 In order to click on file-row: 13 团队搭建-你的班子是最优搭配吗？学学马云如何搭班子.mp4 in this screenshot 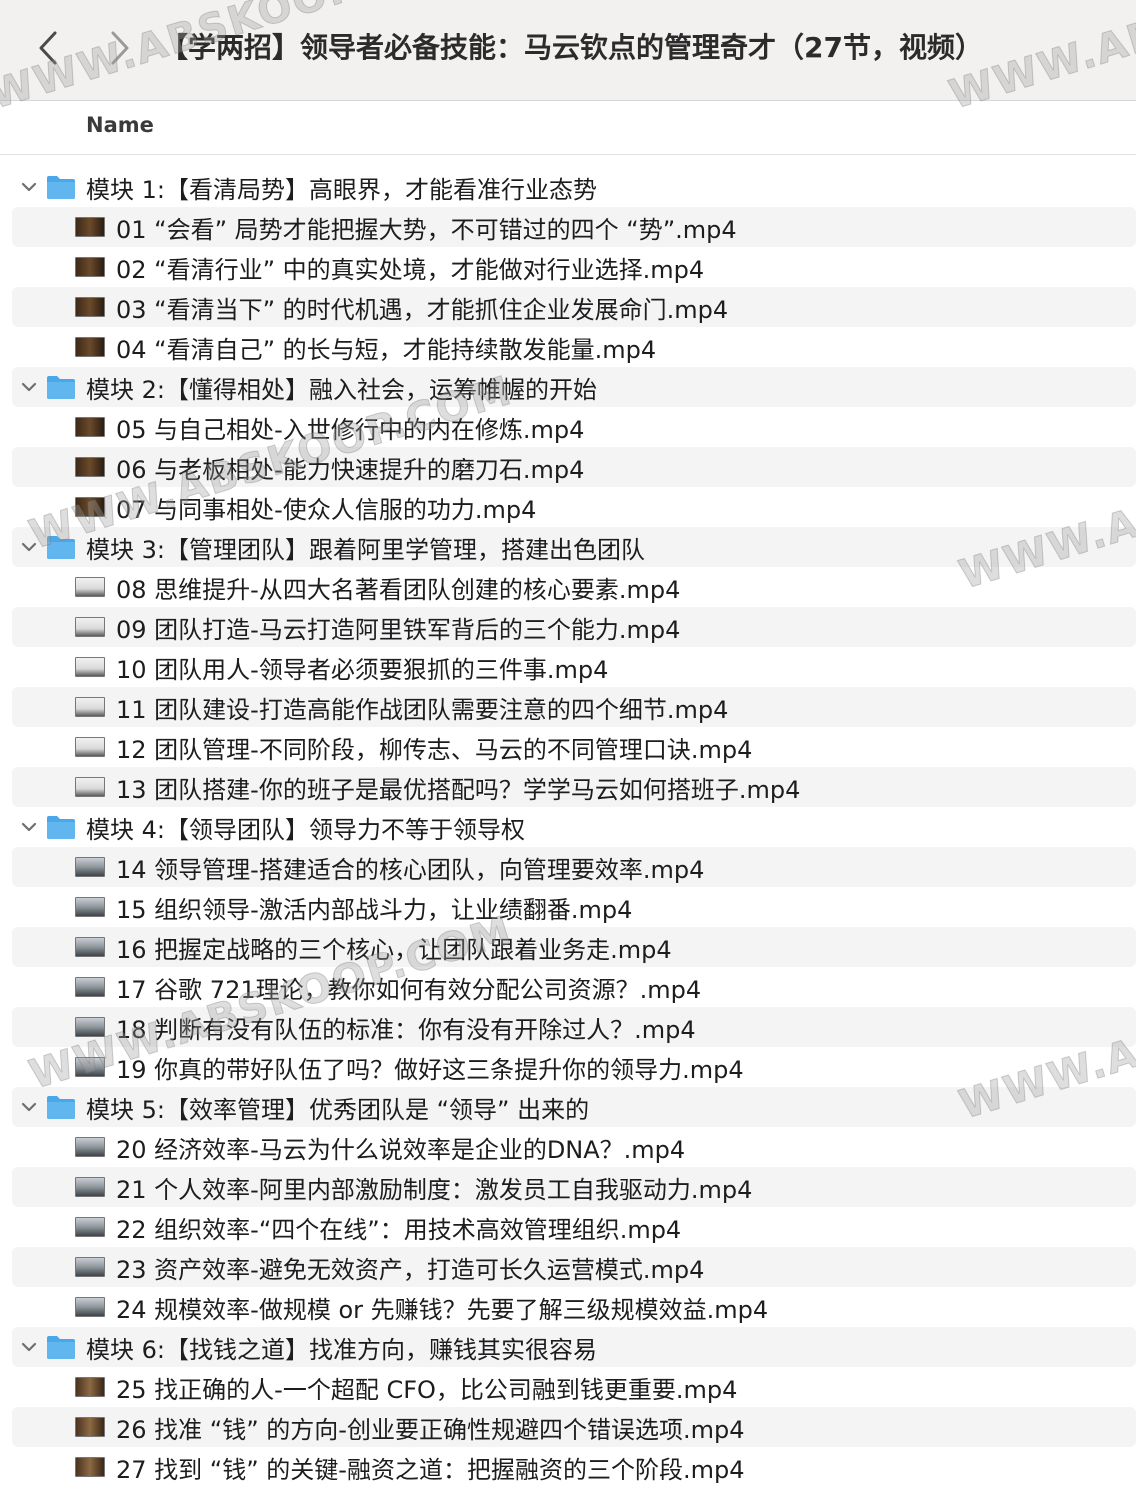, I will do `click(574, 787)`.